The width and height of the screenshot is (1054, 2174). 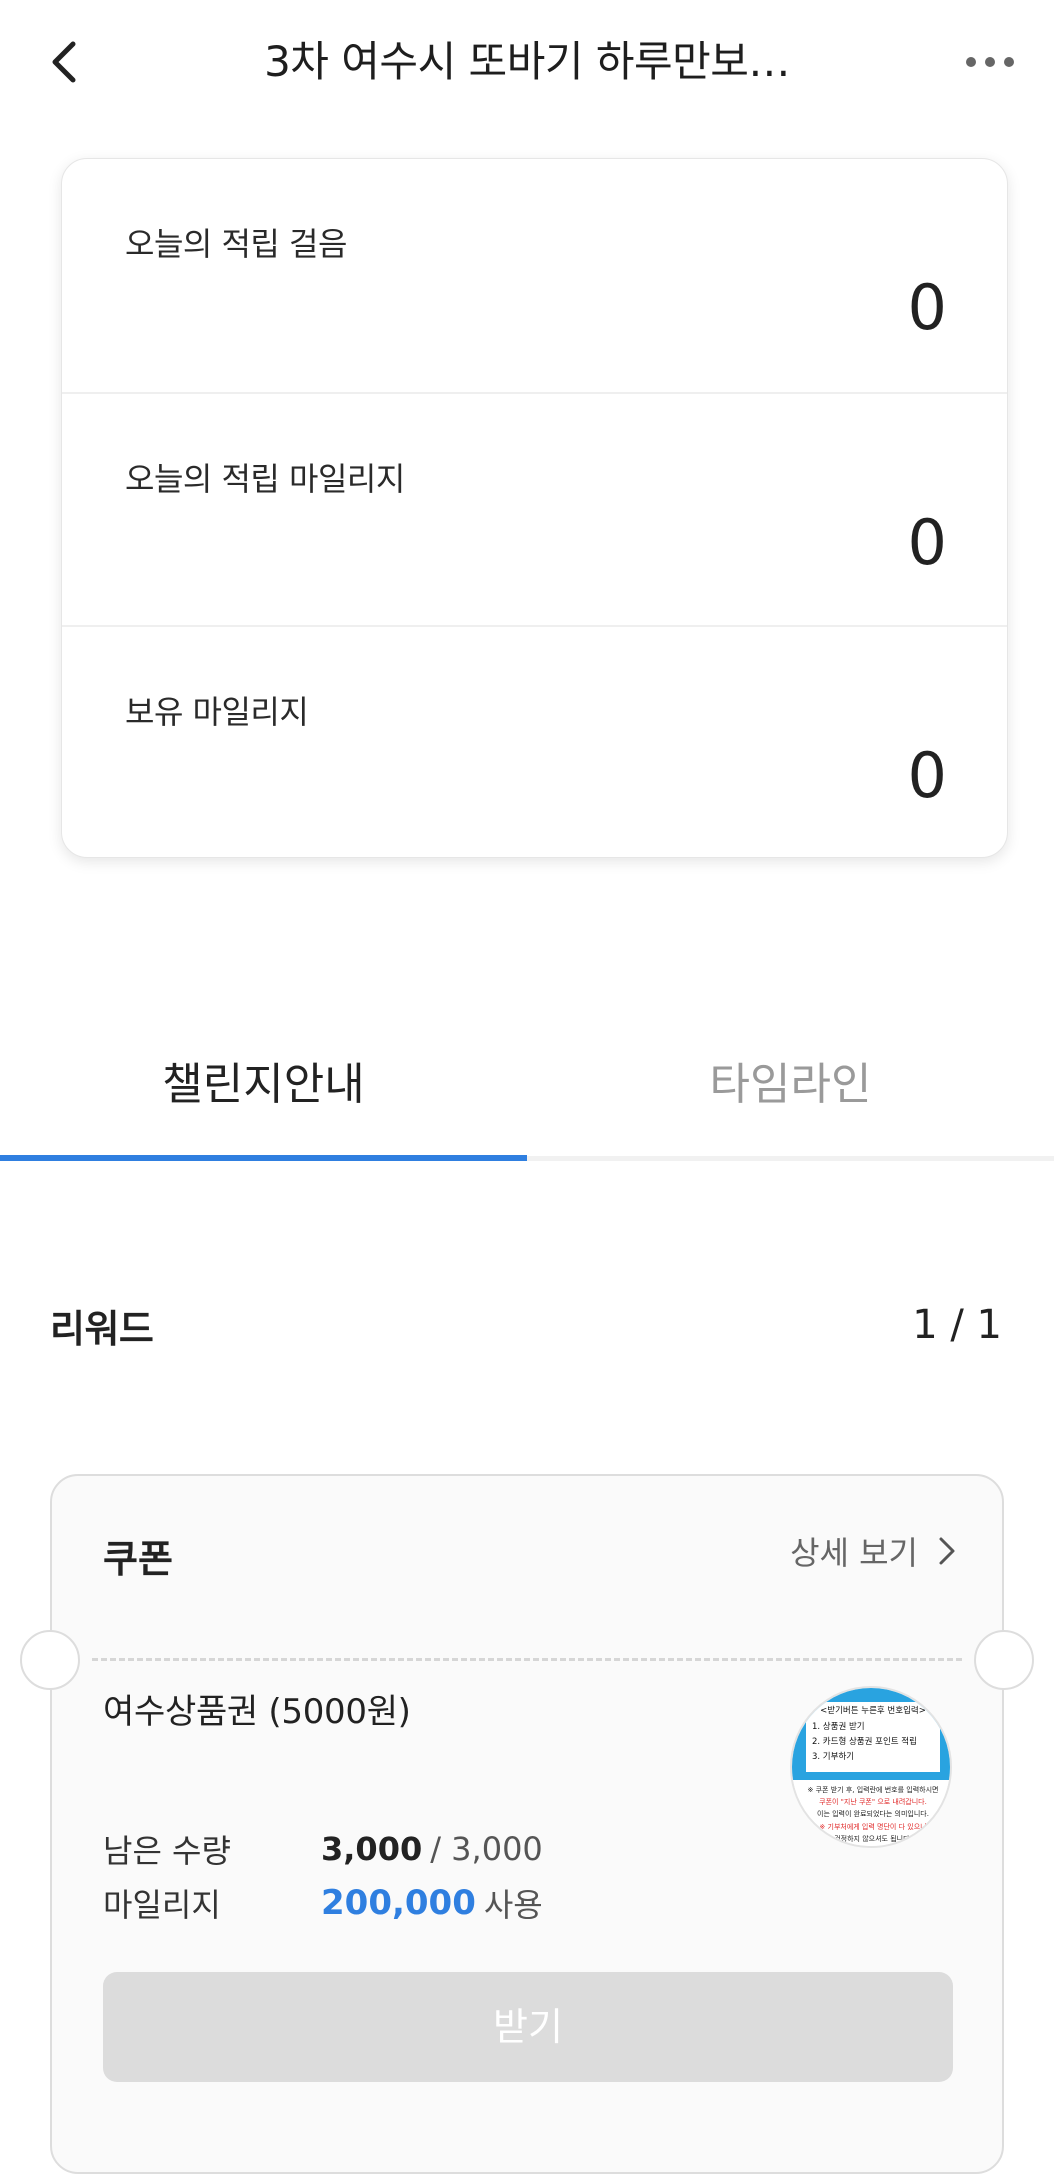 What do you see at coordinates (873, 1838) in the screenshot?
I see `image-line-9: 걱정하지 않으셔도 됩니다.` at bounding box center [873, 1838].